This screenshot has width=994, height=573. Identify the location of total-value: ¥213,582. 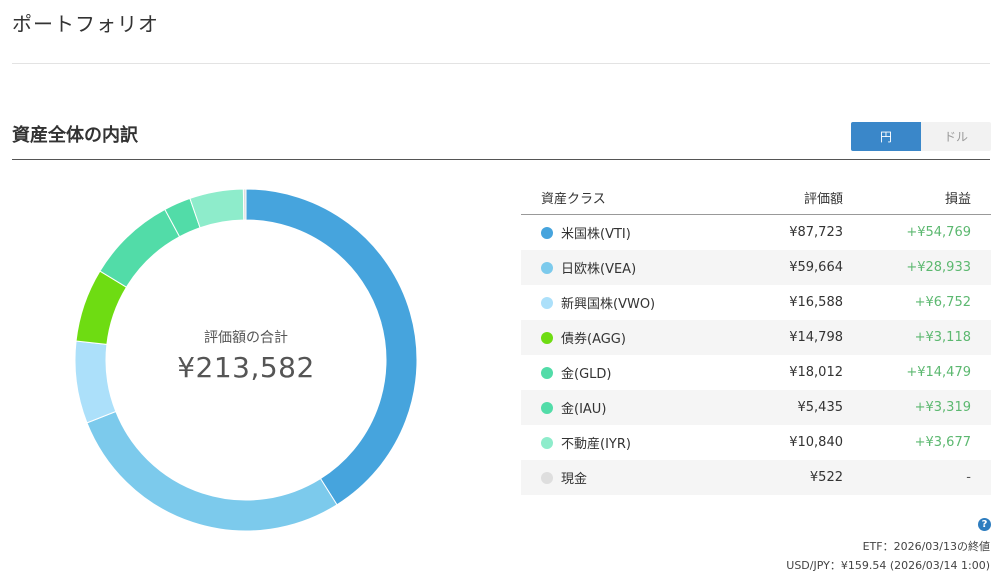
(246, 367).